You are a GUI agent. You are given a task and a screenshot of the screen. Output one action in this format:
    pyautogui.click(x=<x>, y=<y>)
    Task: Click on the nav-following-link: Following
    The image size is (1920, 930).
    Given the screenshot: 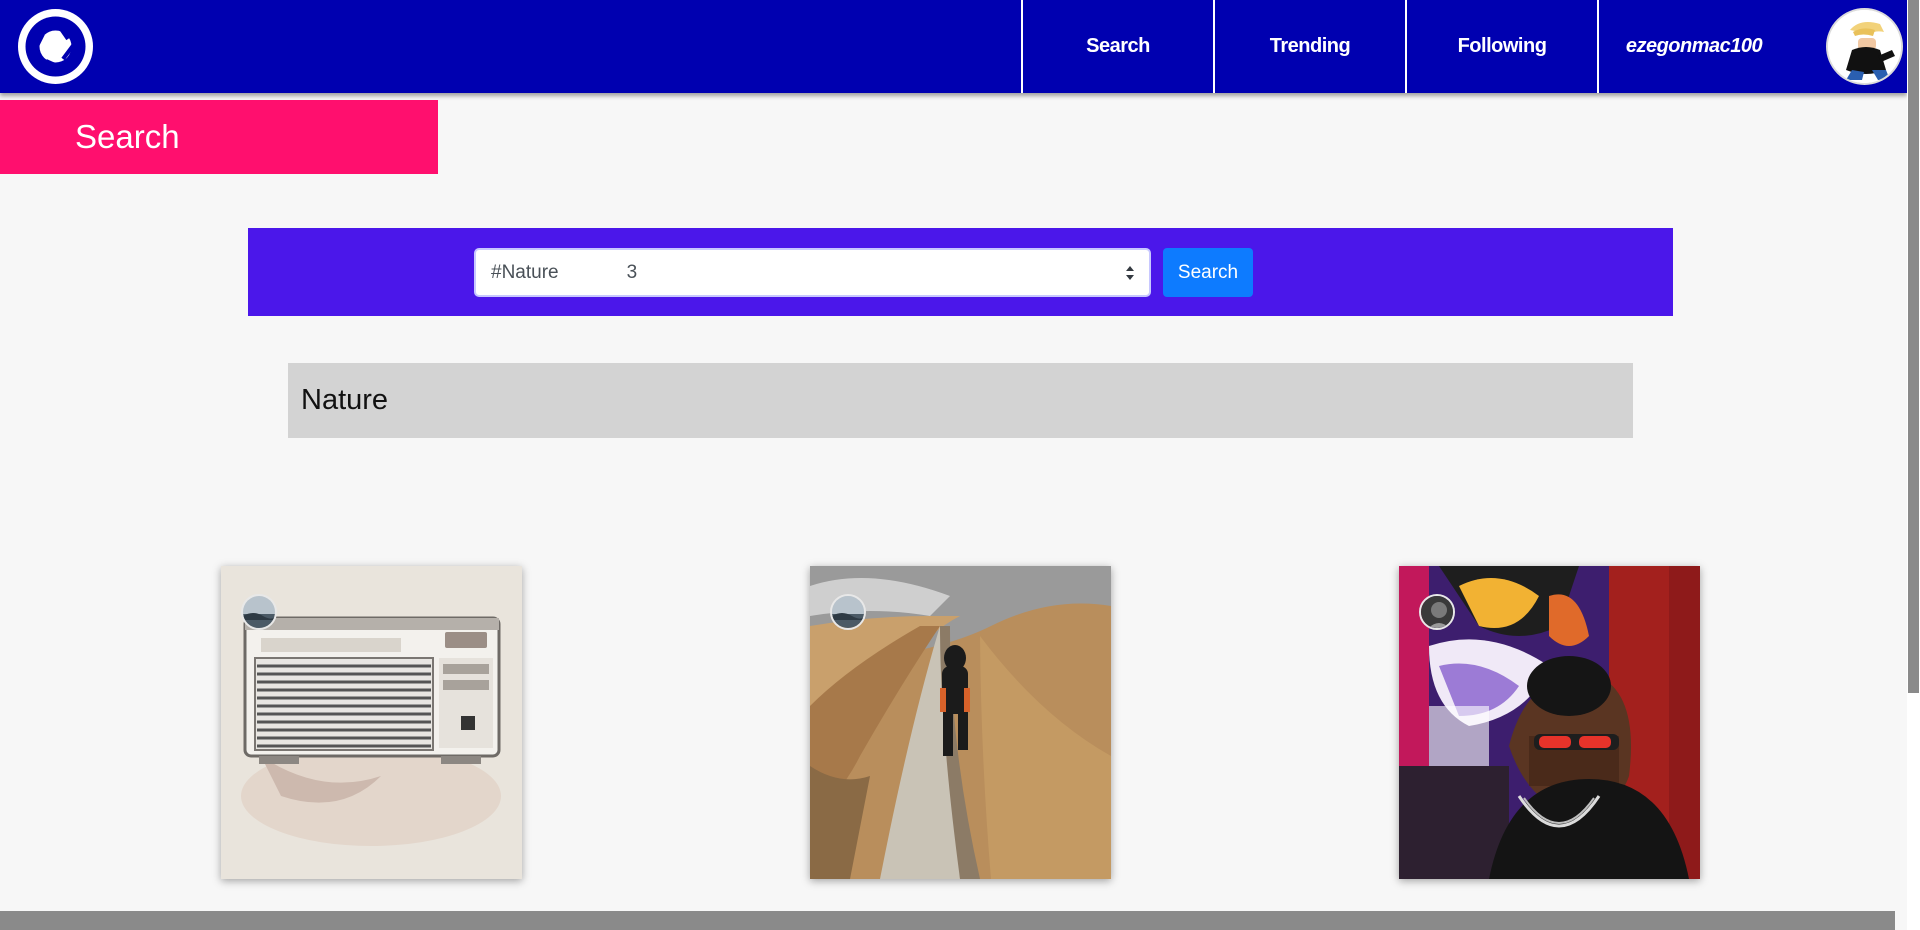 What is the action you would take?
    pyautogui.click(x=1501, y=46)
    